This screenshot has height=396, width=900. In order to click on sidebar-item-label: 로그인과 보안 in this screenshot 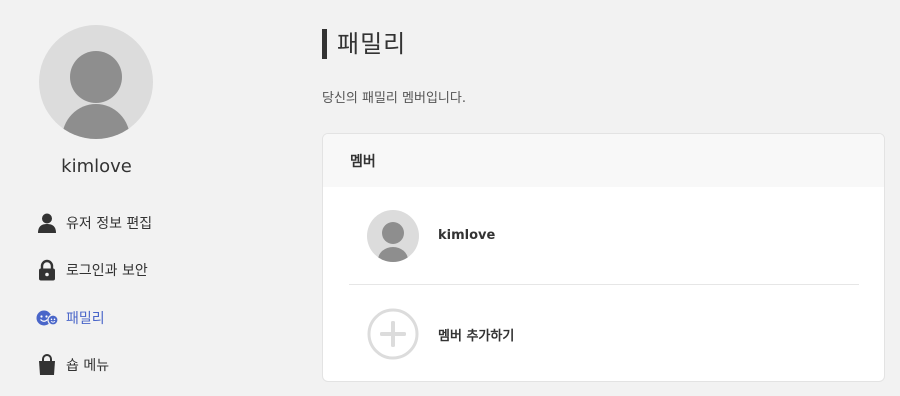, I will do `click(107, 271)`.